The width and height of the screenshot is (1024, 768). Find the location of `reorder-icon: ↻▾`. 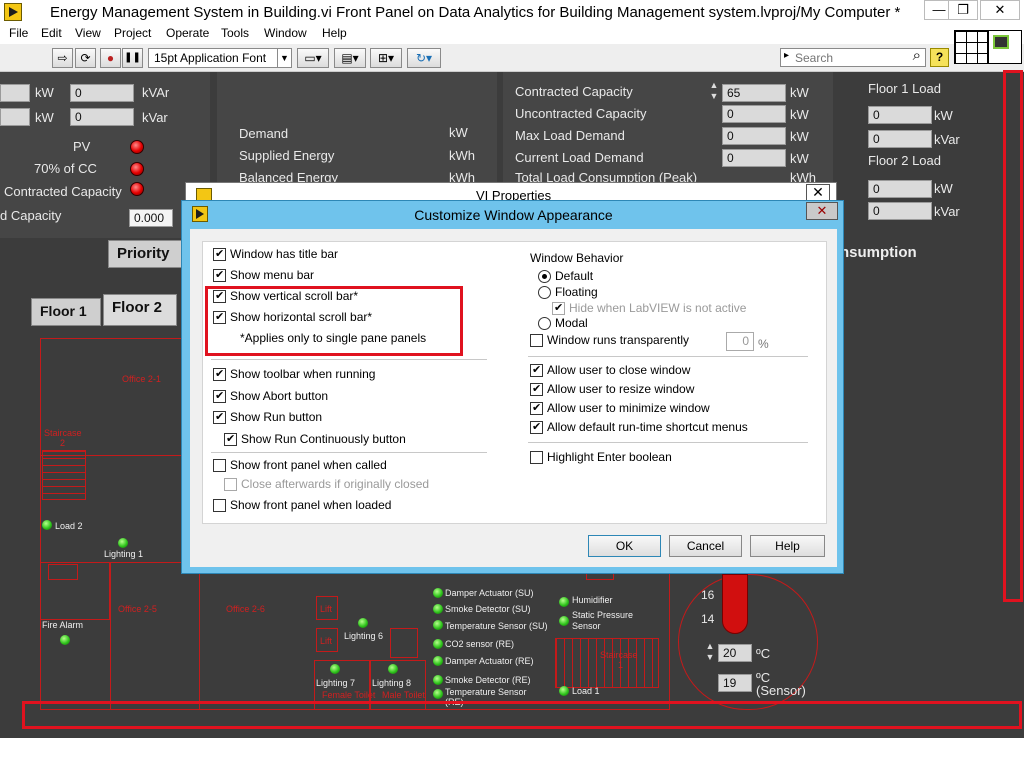

reorder-icon: ↻▾ is located at coordinates (424, 58).